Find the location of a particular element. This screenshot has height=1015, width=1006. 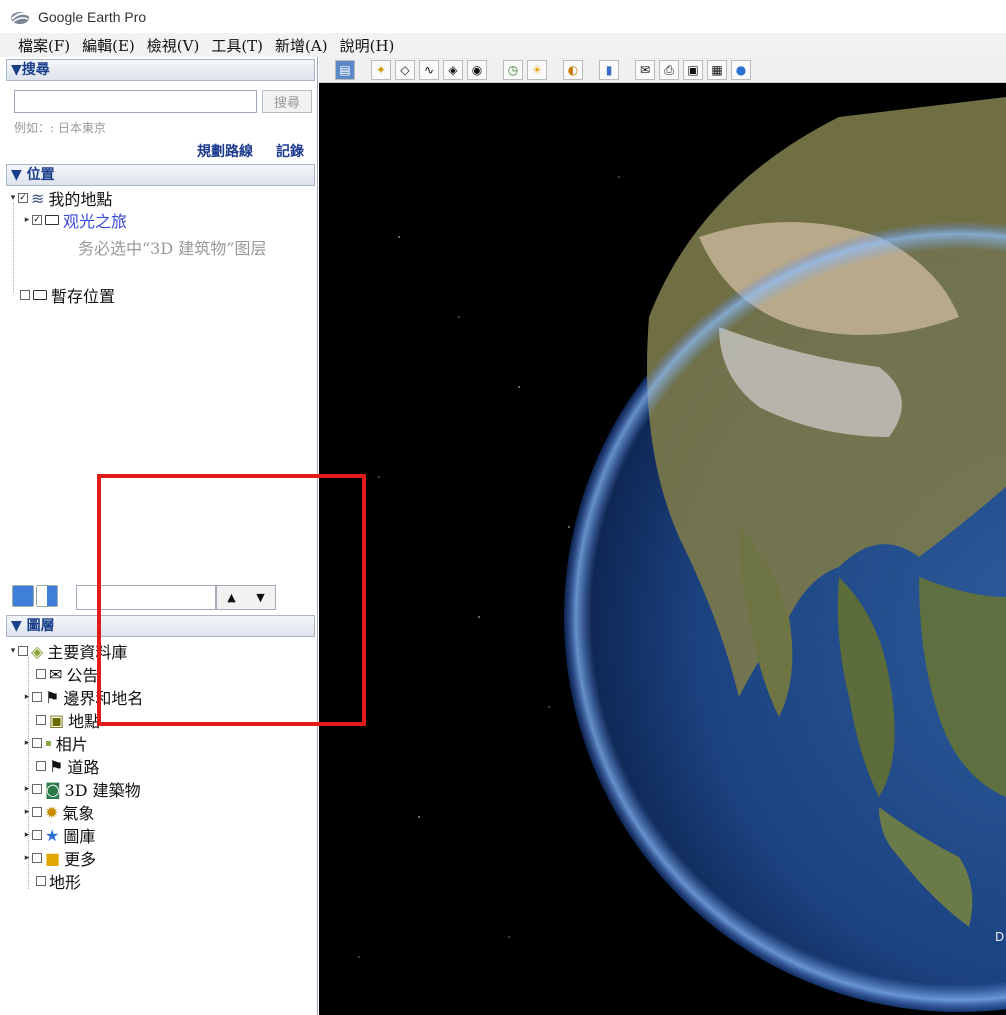

title-bar: Google Earth Pro is located at coordinates (503, 16).